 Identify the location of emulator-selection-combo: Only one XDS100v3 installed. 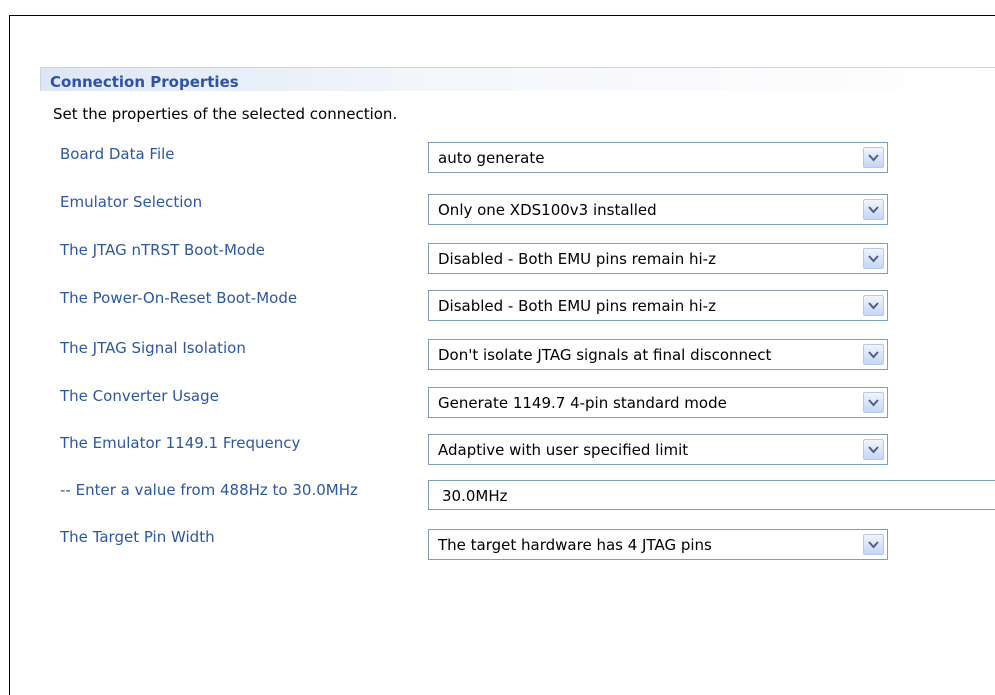
(658, 209).